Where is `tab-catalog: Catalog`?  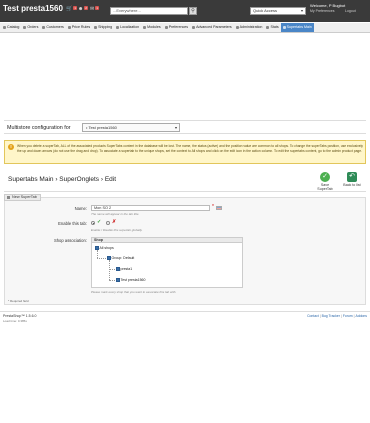 tab-catalog: Catalog is located at coordinates (11, 27).